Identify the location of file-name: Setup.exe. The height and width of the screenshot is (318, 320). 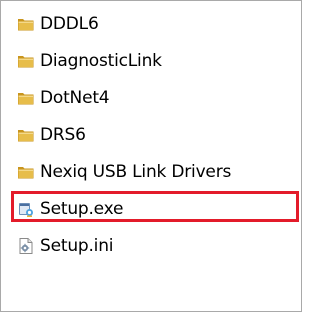
(82, 208).